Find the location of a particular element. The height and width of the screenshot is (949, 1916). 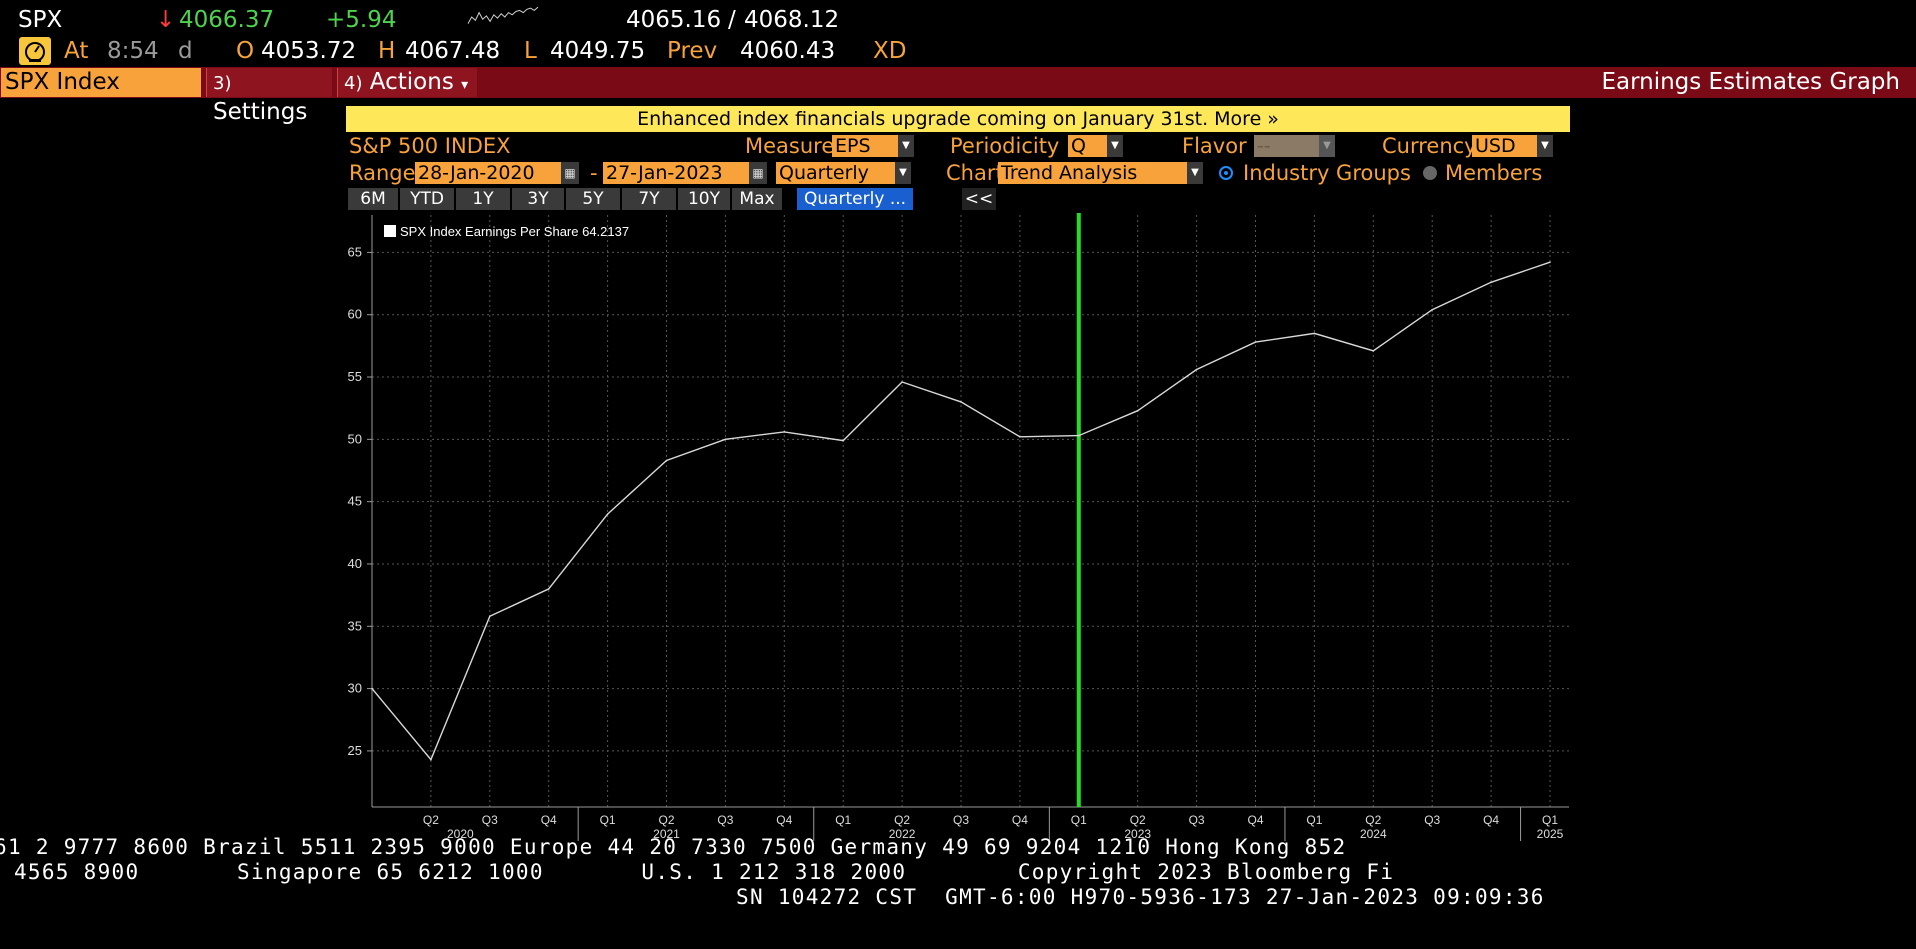

y-tick-label: 35 is located at coordinates (355, 625).